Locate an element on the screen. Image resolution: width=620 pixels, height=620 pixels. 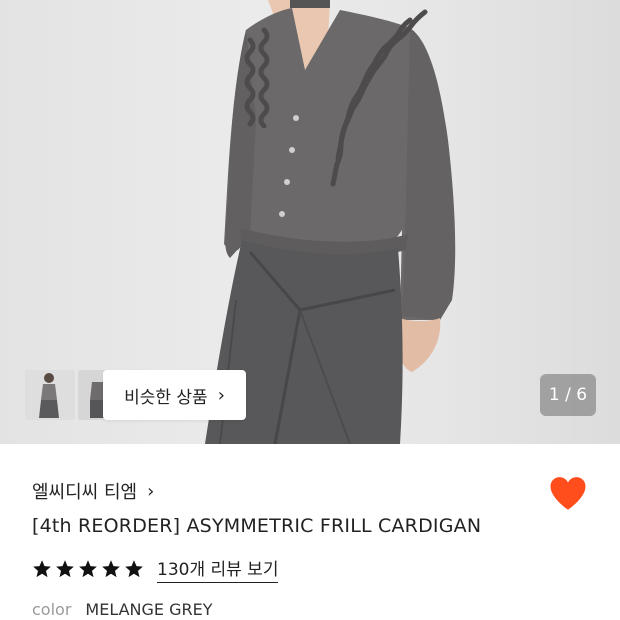
color-value: MELANGE GREY is located at coordinates (149, 609).